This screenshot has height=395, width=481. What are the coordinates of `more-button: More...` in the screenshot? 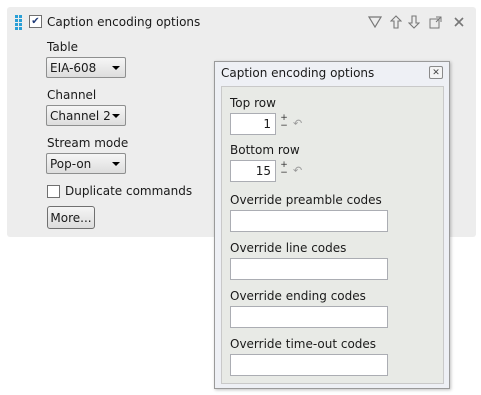 It's located at (71, 217).